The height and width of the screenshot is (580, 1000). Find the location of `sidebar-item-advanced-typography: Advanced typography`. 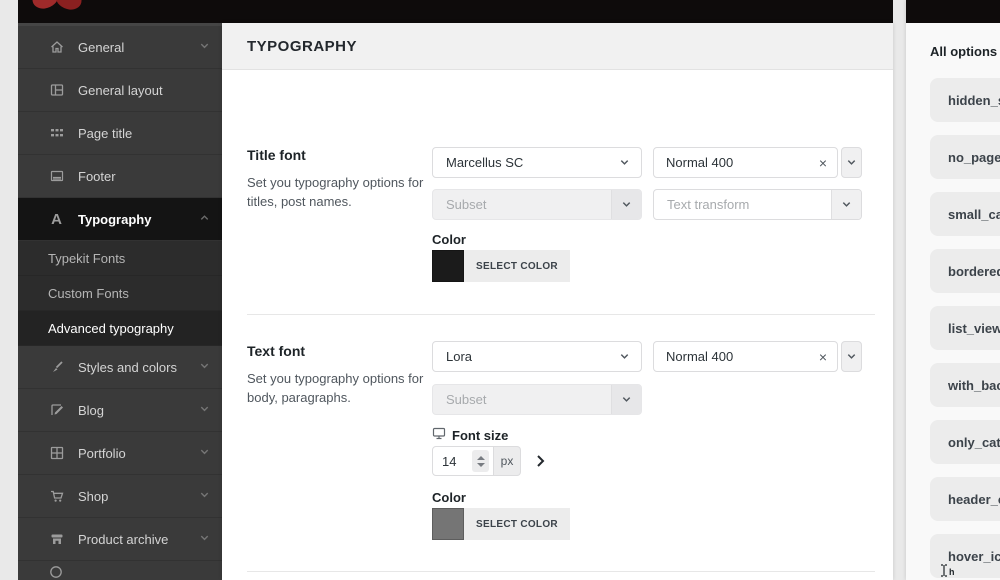

sidebar-item-advanced-typography: Advanced typography is located at coordinates (120, 328).